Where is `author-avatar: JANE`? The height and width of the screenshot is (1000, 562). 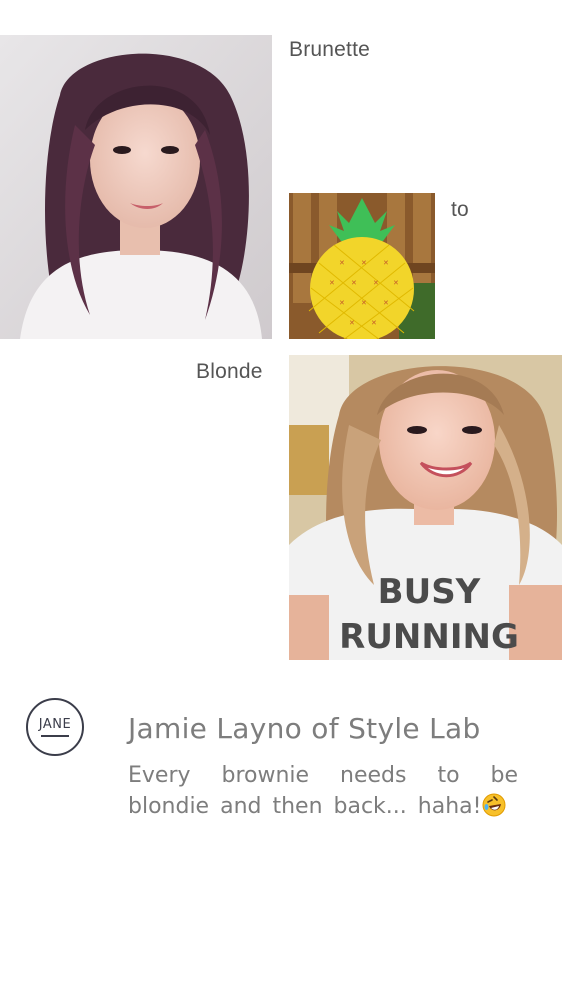 author-avatar: JANE is located at coordinates (55, 727).